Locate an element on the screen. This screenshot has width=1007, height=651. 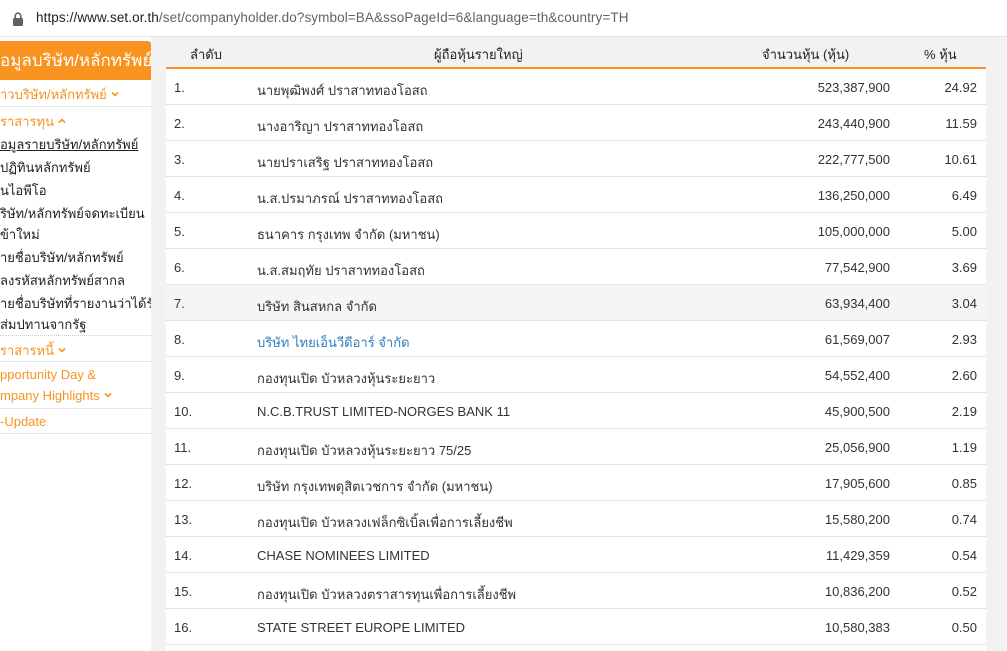
sidebar-item-label: mpany Highlights is located at coordinates (50, 395).